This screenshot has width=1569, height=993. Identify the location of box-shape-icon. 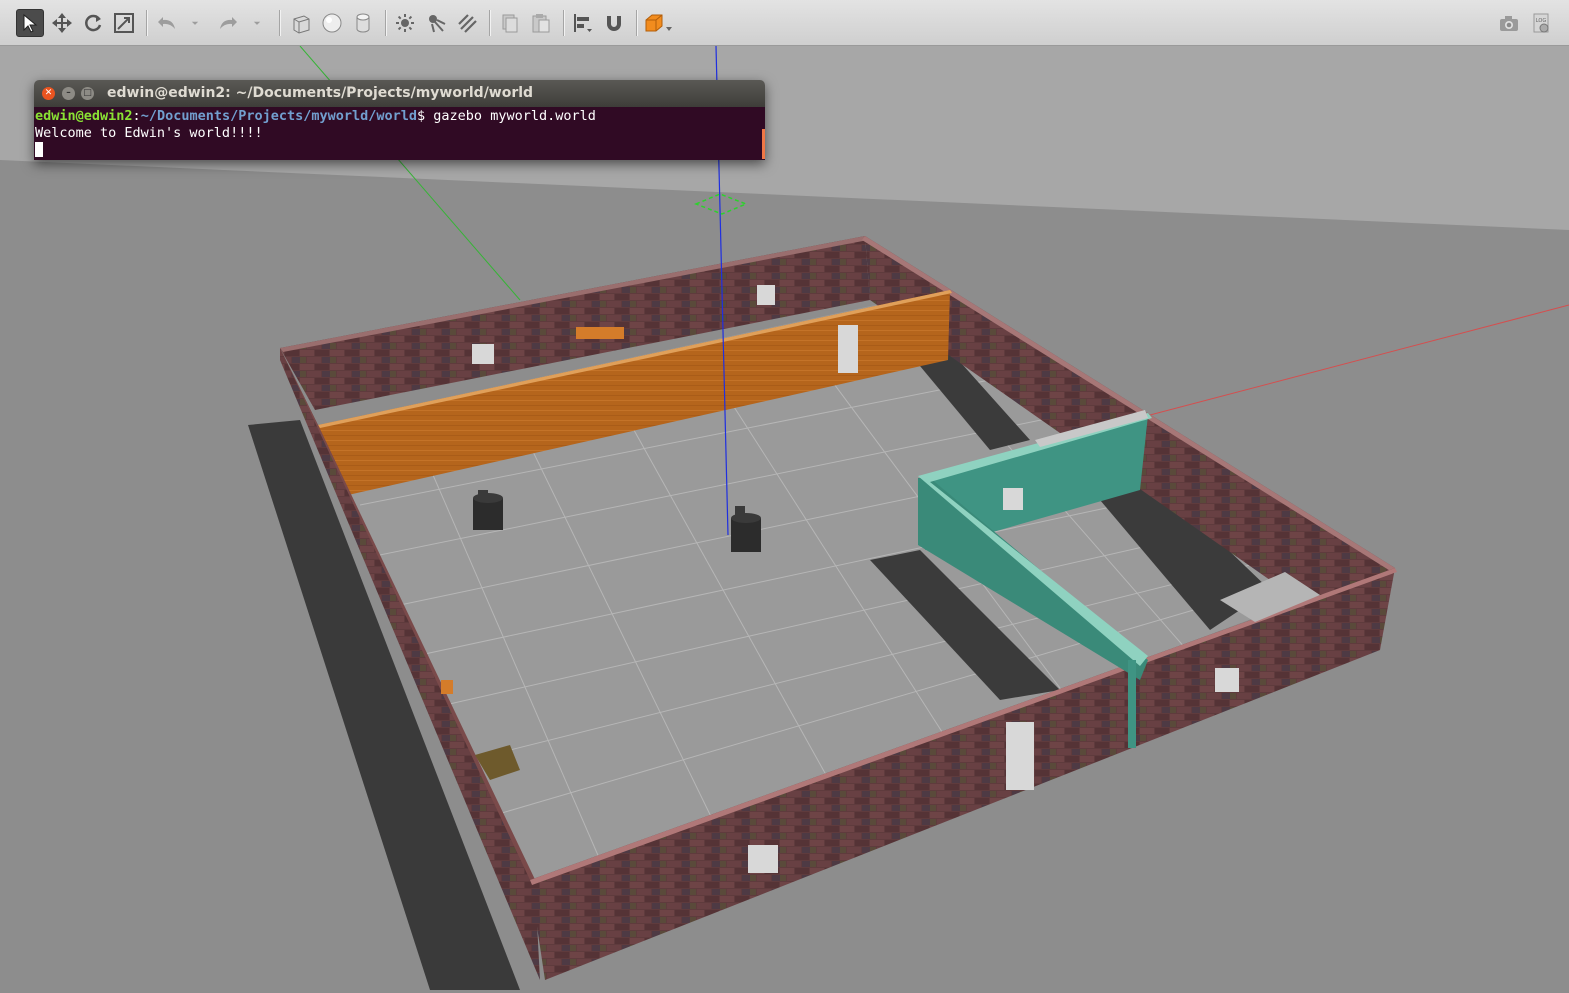
(301, 24).